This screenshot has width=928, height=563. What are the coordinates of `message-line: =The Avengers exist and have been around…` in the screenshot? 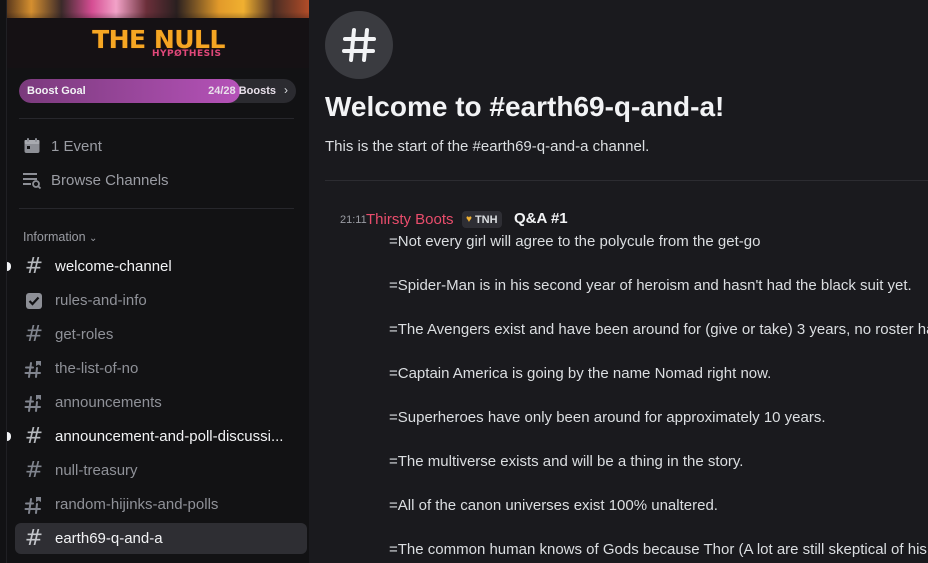 It's located at (658, 329).